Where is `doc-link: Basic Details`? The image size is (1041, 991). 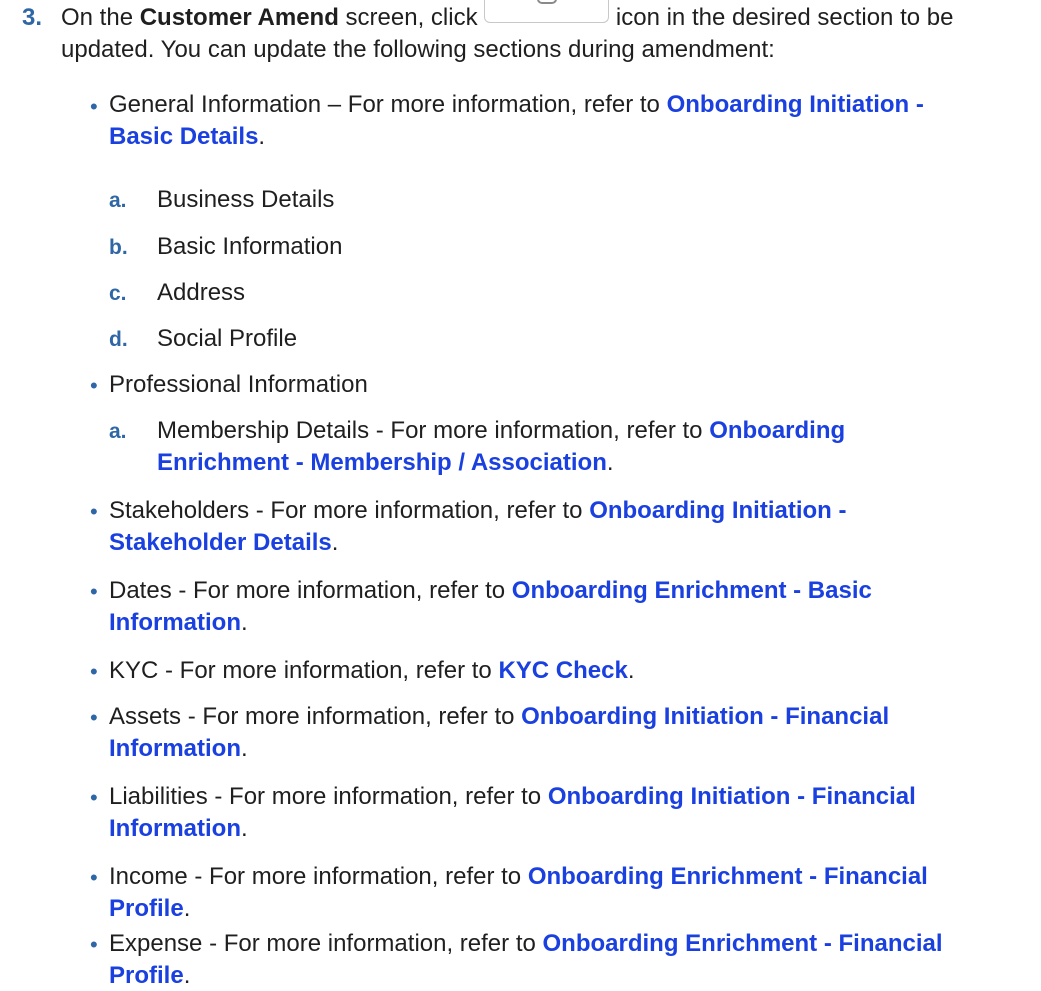 doc-link: Basic Details is located at coordinates (183, 136).